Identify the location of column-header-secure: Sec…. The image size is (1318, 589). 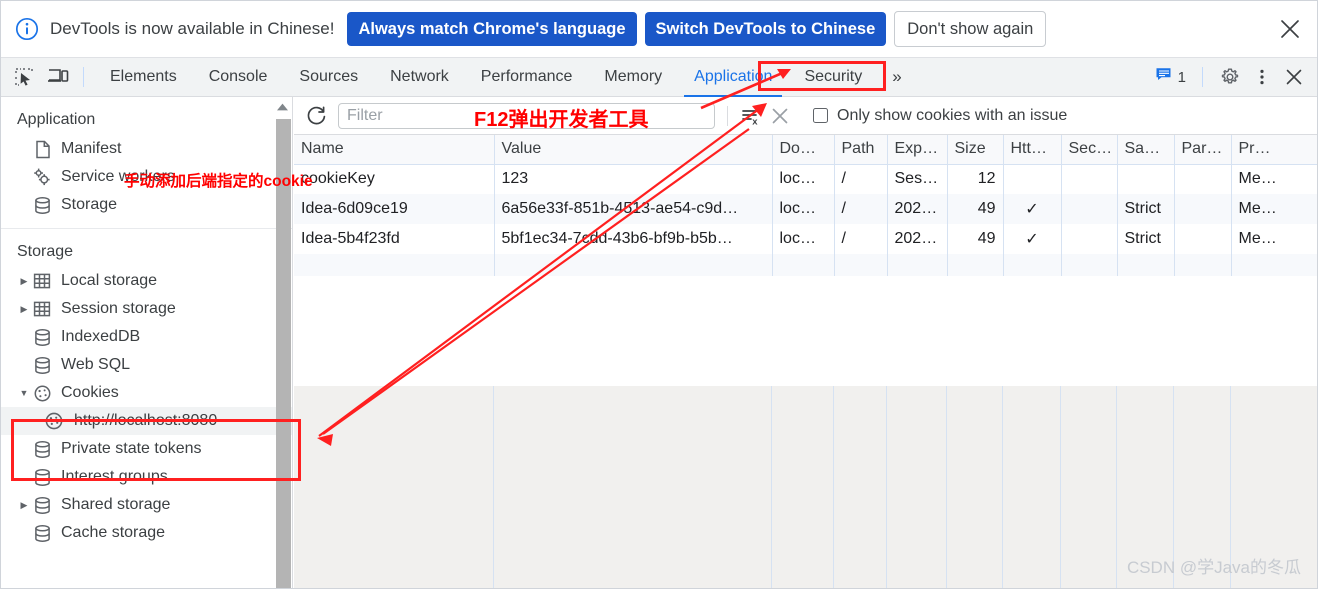
(1089, 150).